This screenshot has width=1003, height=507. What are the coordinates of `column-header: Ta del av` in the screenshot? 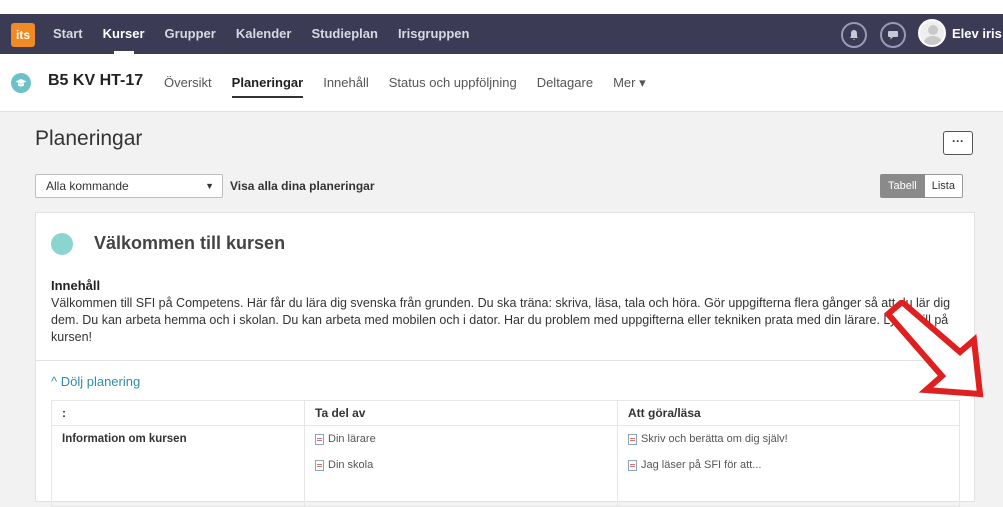 It's located at (461, 413).